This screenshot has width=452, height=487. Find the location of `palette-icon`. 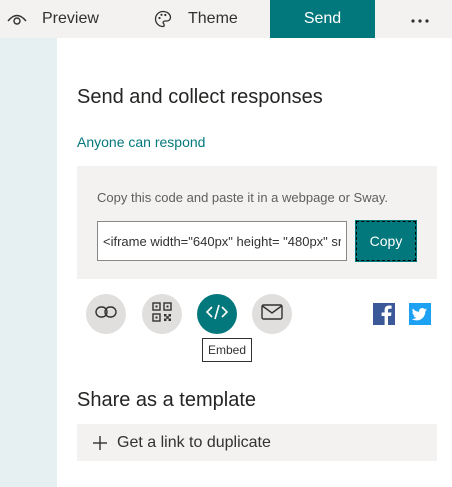

palette-icon is located at coordinates (163, 19).